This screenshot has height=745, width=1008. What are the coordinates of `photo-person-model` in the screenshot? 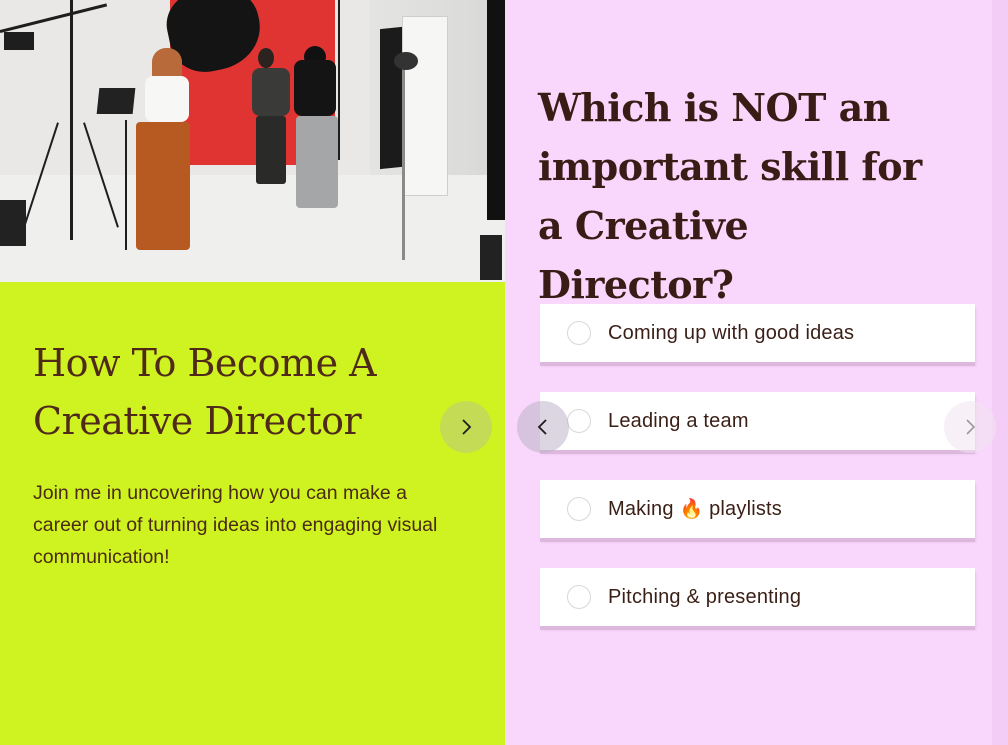 It's located at (271, 92).